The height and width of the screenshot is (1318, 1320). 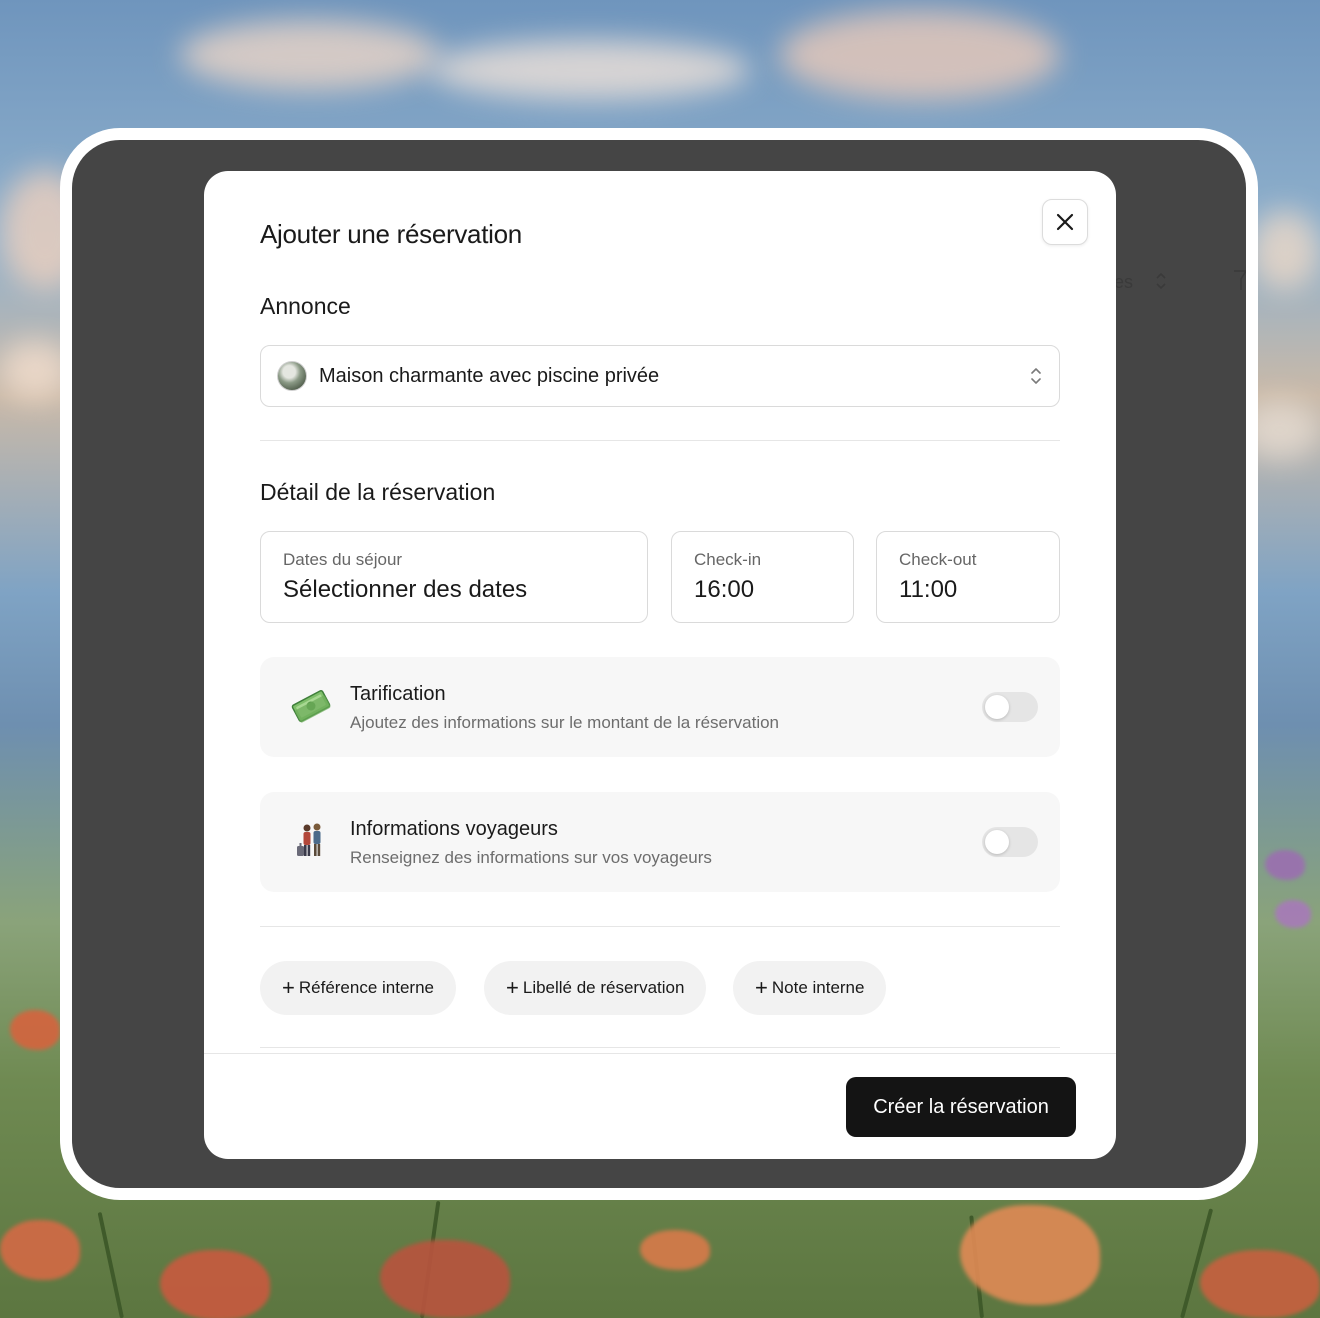 I want to click on section-divider, so click(x=660, y=440).